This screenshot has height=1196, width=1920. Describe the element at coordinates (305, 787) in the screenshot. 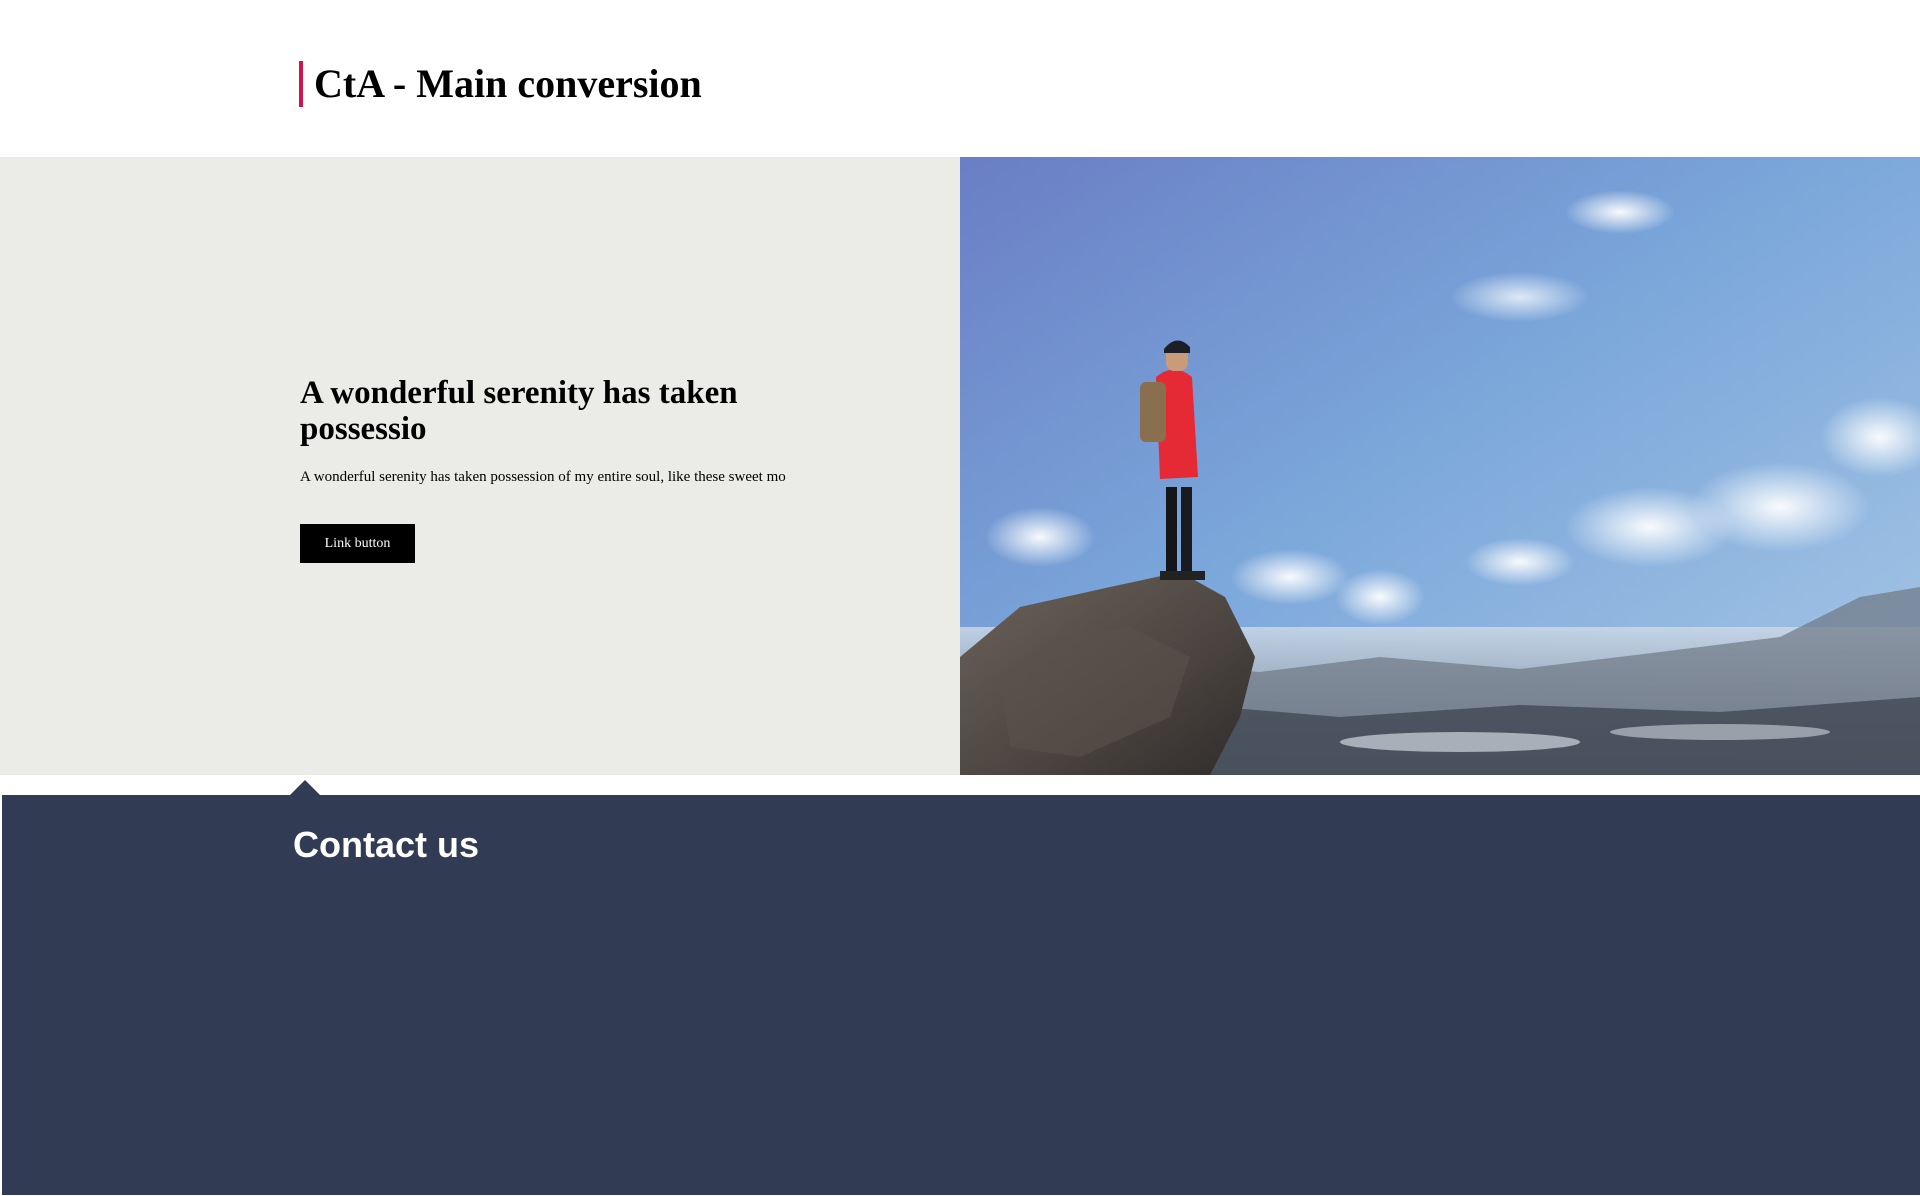

I see `contact-arrow` at that location.